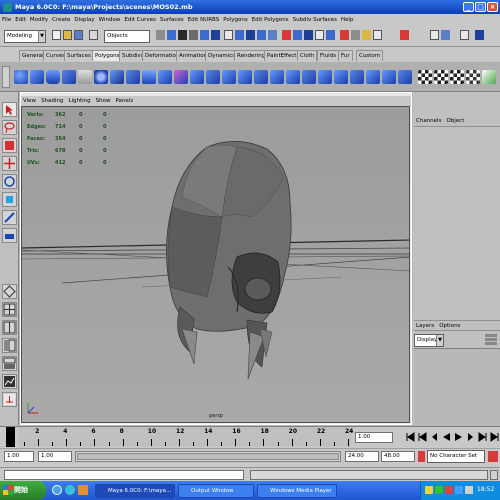 The width and height of the screenshot is (500, 500). Describe the element at coordinates (9, 235) in the screenshot. I see `last-tool-icon` at that location.